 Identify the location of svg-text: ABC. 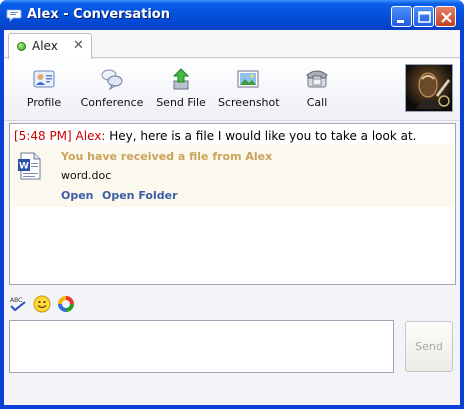
(16, 300).